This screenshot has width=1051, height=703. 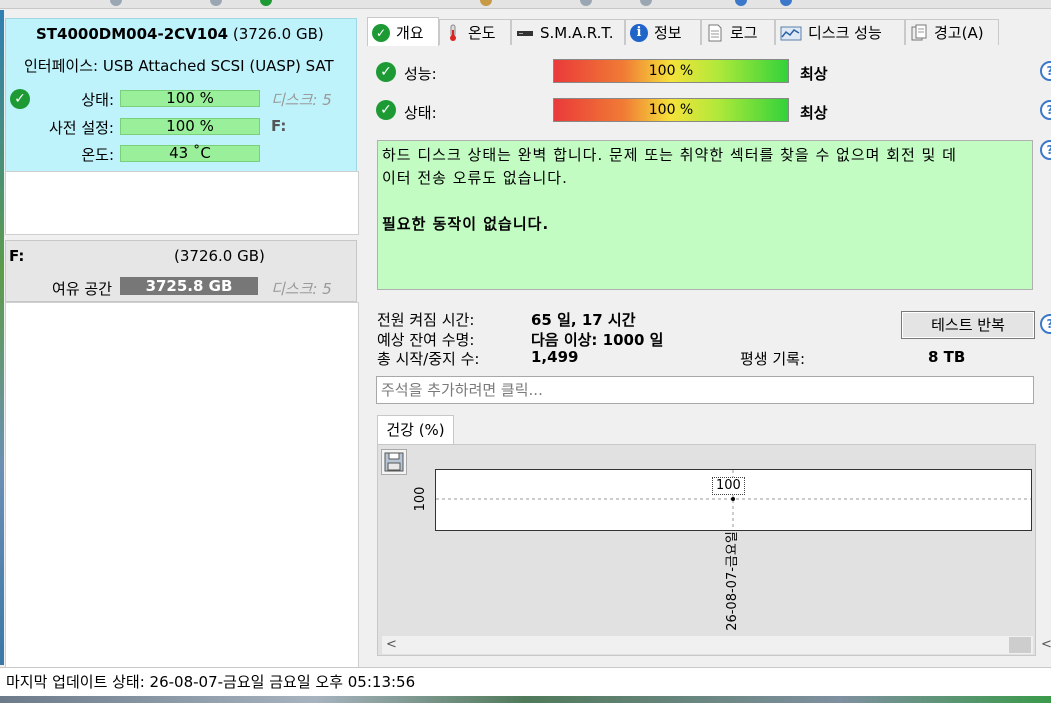 What do you see at coordinates (773, 359) in the screenshot?
I see `lifetime-writes-label: 평생 기록:` at bounding box center [773, 359].